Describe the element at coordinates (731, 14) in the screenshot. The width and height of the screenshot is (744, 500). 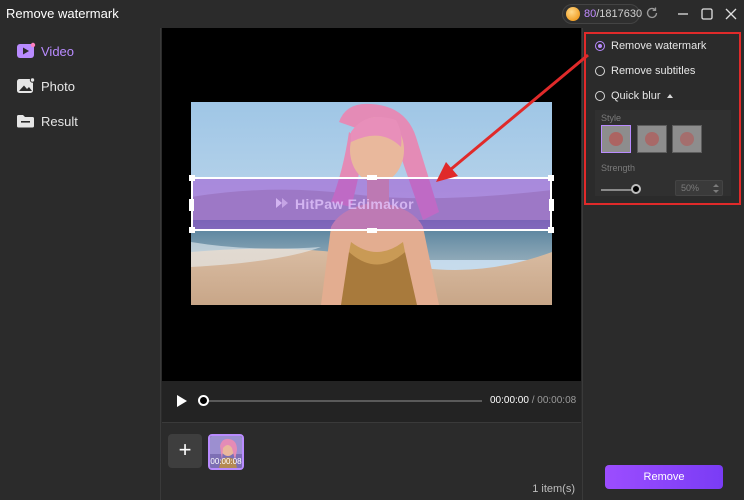
I see `close-icon` at that location.